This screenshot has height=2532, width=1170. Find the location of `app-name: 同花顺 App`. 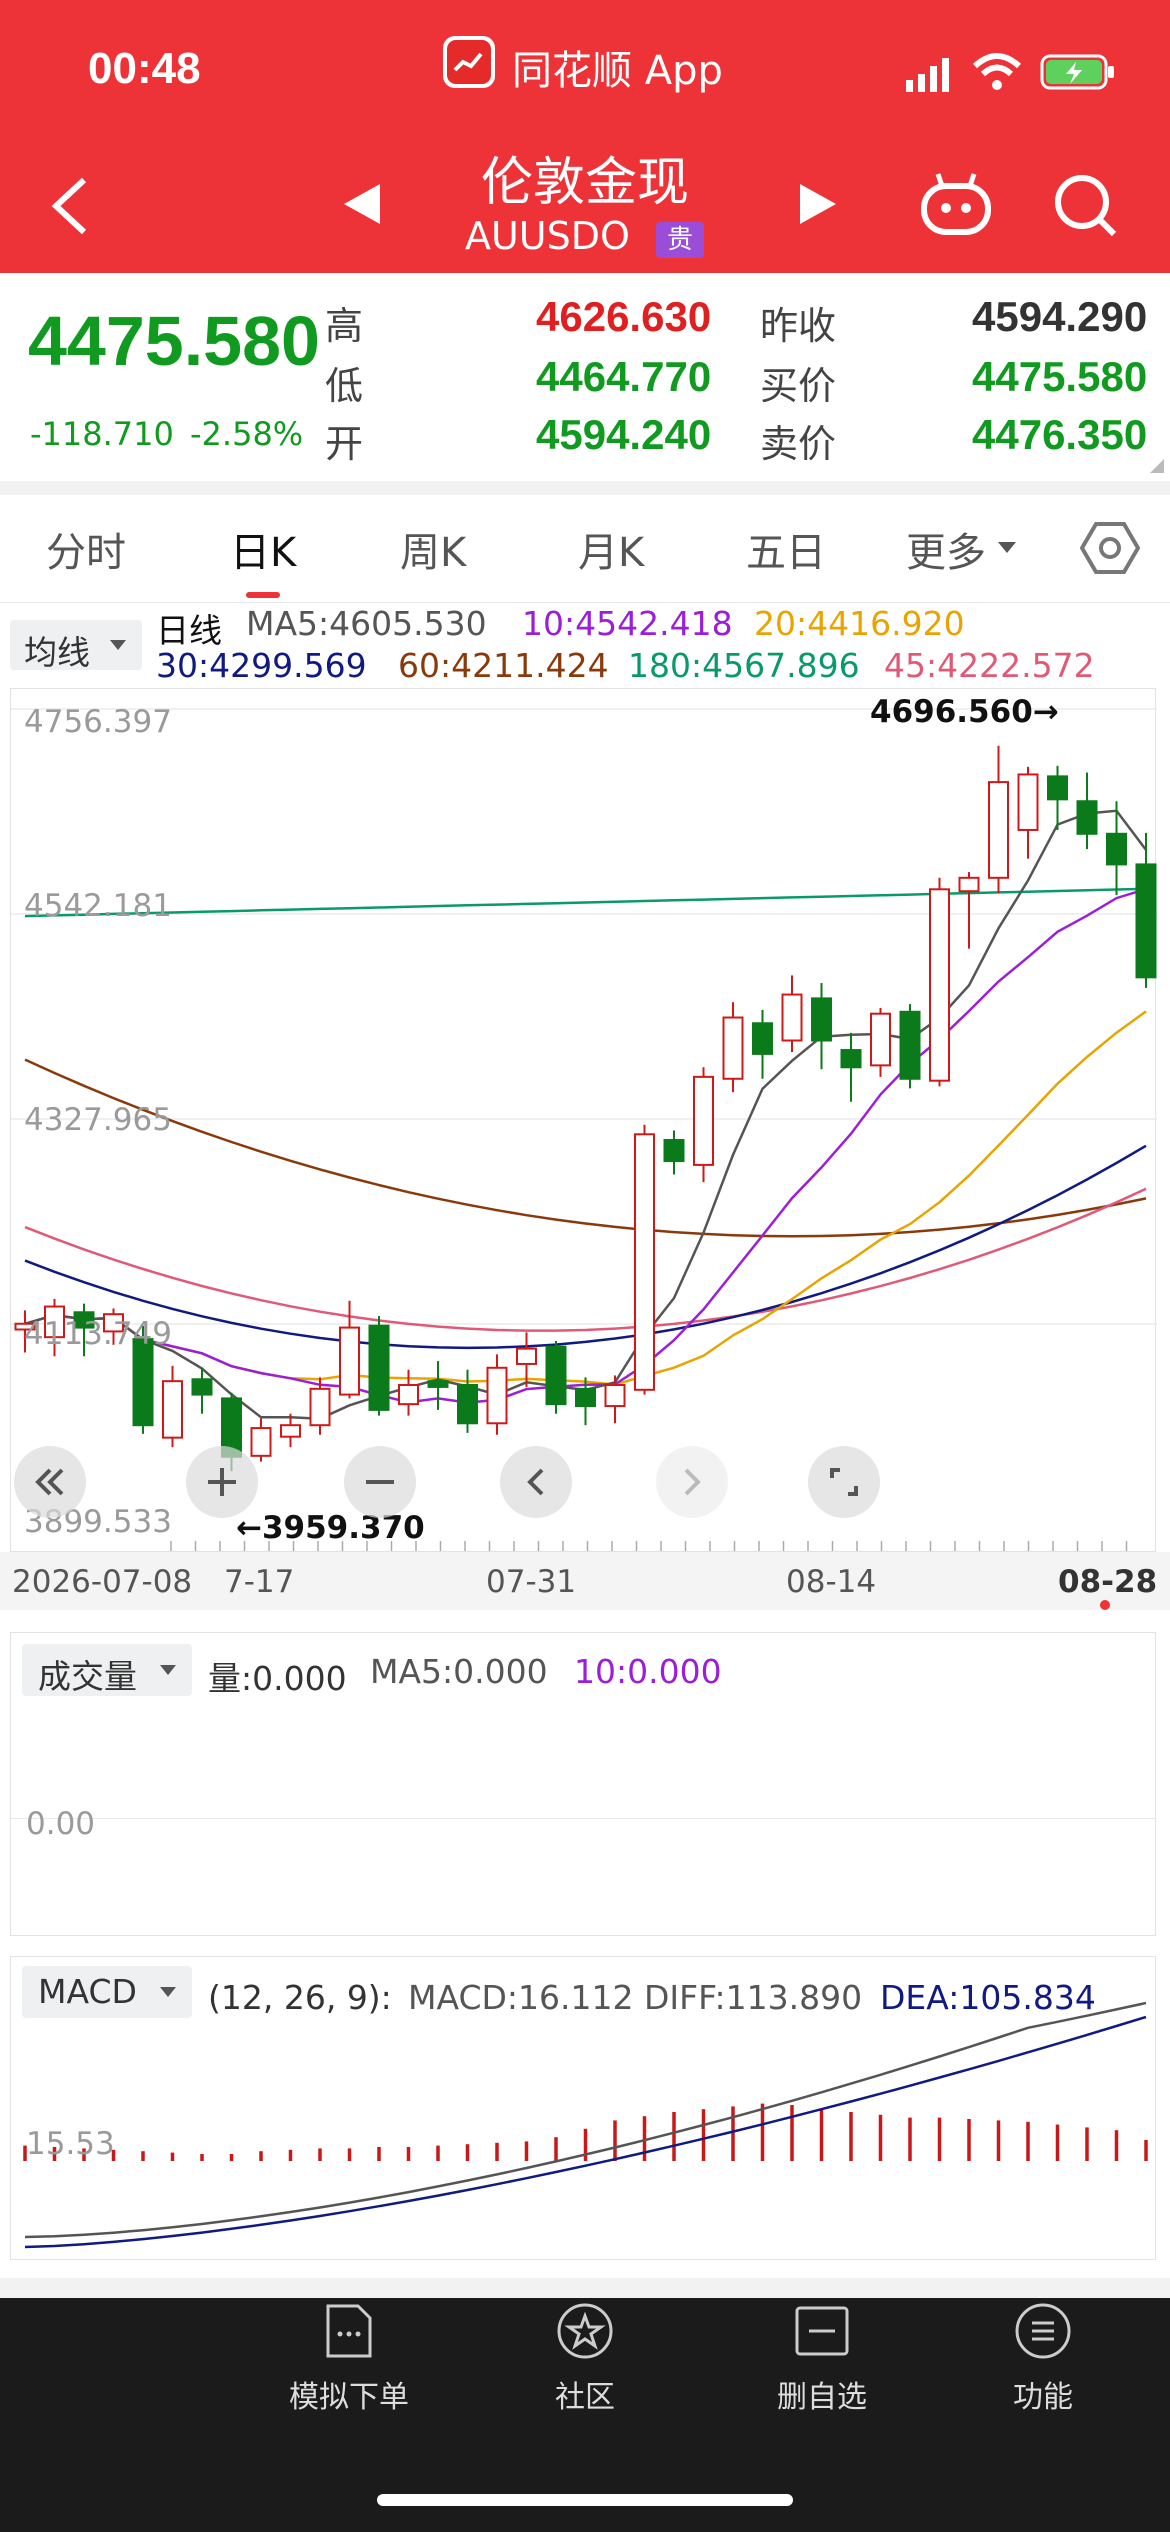

app-name: 同花顺 App is located at coordinates (617, 71).